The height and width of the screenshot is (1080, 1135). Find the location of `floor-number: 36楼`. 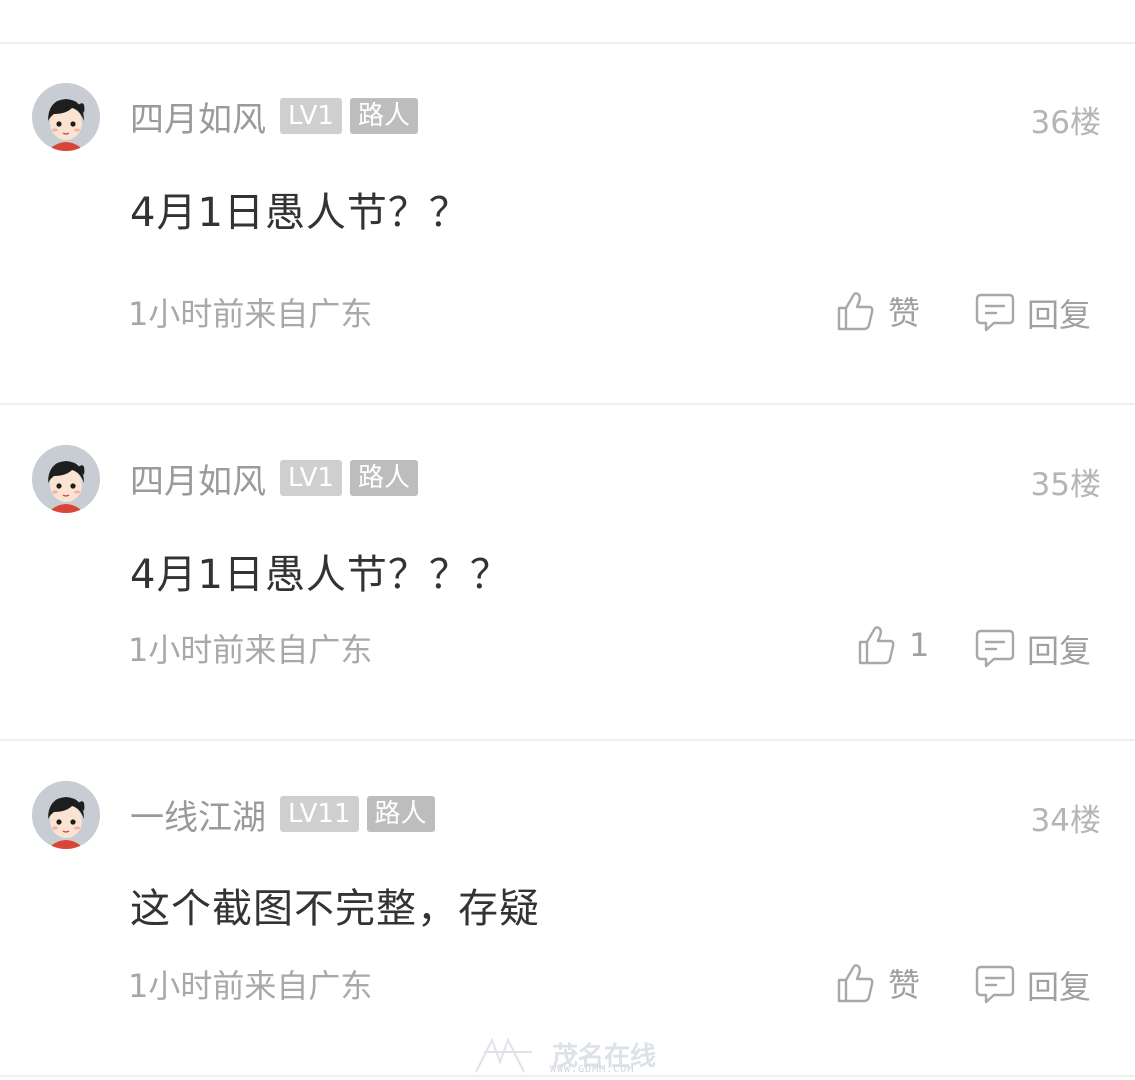

floor-number: 36楼 is located at coordinates (1065, 123).